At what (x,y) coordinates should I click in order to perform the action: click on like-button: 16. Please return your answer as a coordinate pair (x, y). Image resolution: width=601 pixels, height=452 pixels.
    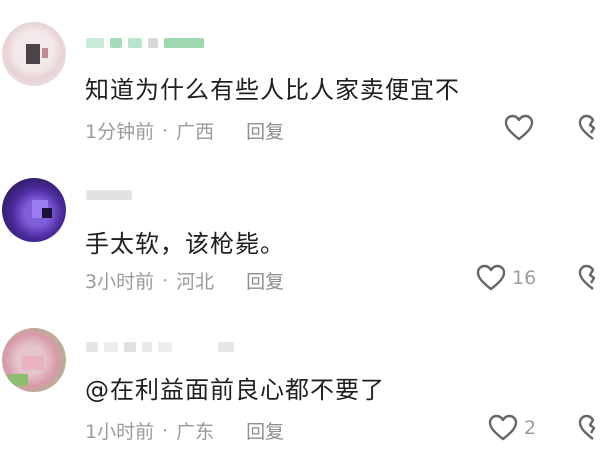
    Looking at the image, I should click on (506, 278).